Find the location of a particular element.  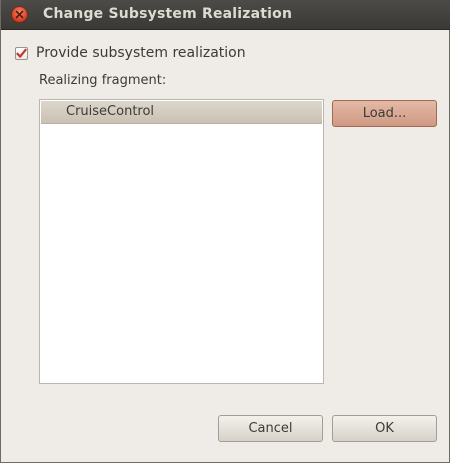

provide-realization-checkbox is located at coordinates (21, 53).